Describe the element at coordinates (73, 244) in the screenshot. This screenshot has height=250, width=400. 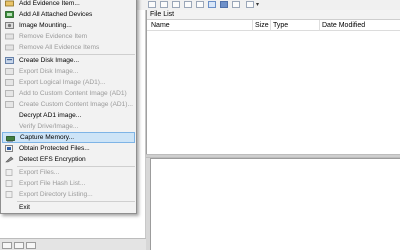
I see `tree-status-bar` at that location.